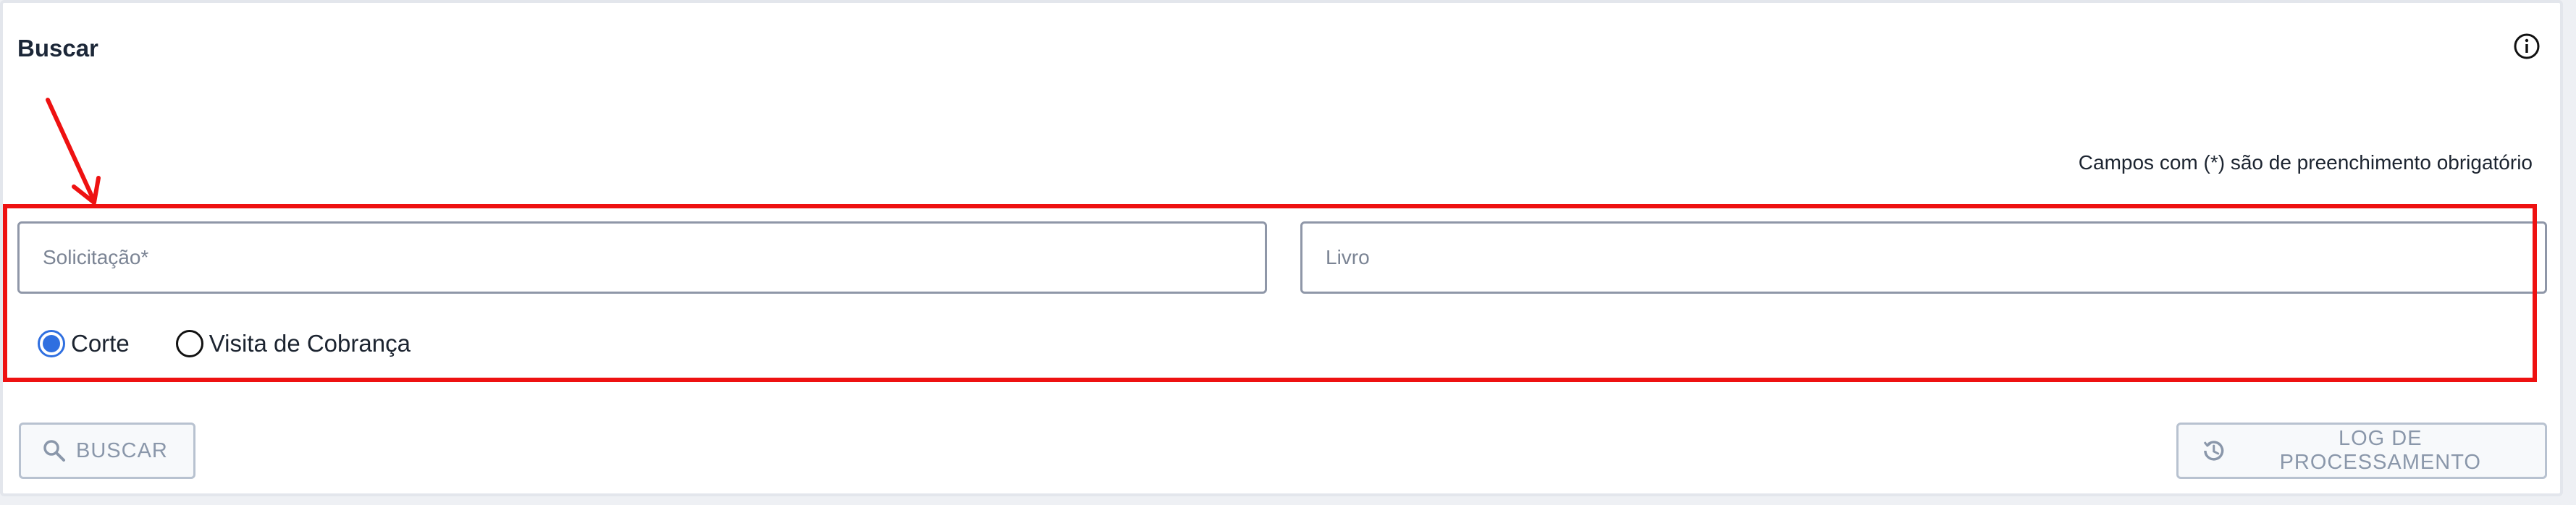 The image size is (2576, 505). I want to click on page-title: Buscar, so click(57, 48).